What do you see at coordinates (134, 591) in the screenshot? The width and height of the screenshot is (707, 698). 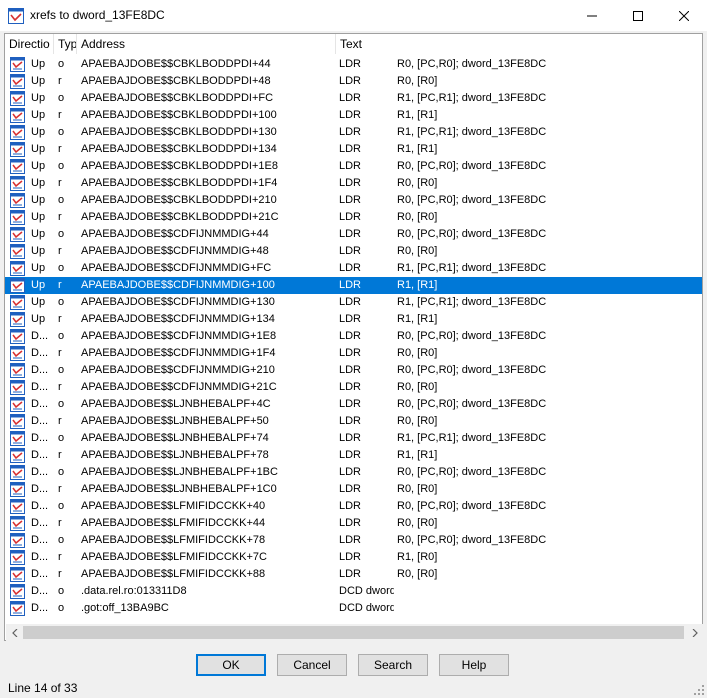 I see `address-cell: .data.rel.ro:013311D8` at bounding box center [134, 591].